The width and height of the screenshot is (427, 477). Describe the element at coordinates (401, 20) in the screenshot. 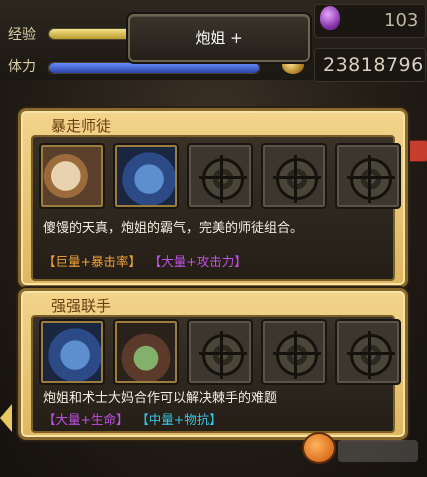

I see `gem-count: 103` at that location.